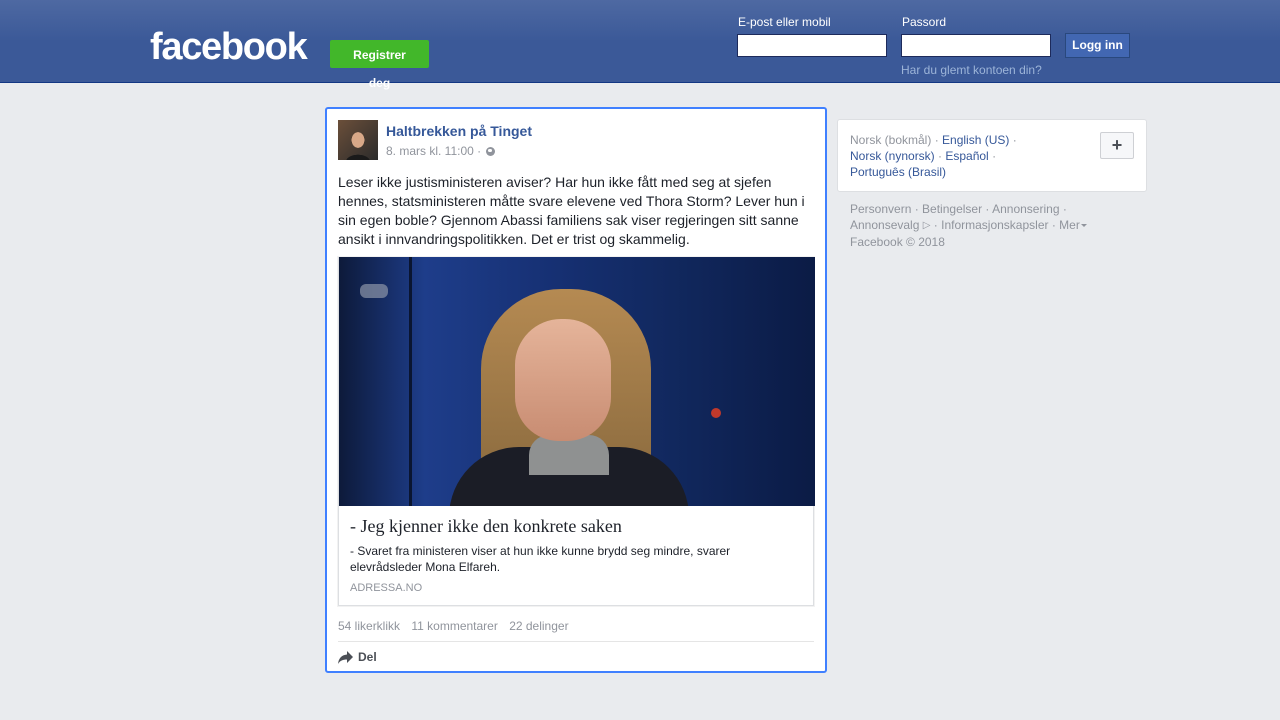 The height and width of the screenshot is (720, 1280). What do you see at coordinates (576, 641) in the screenshot?
I see `divider` at bounding box center [576, 641].